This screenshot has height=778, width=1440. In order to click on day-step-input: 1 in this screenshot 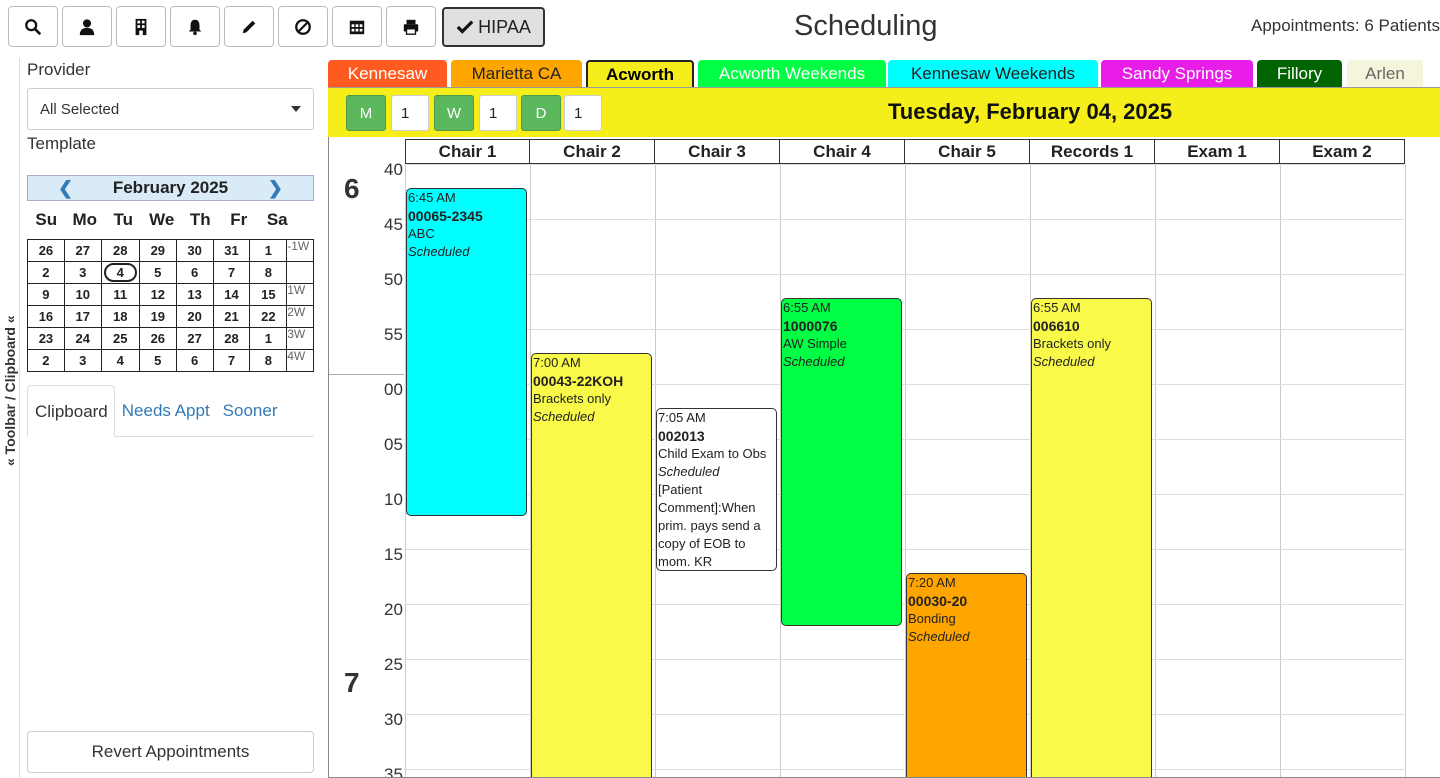, I will do `click(583, 113)`.